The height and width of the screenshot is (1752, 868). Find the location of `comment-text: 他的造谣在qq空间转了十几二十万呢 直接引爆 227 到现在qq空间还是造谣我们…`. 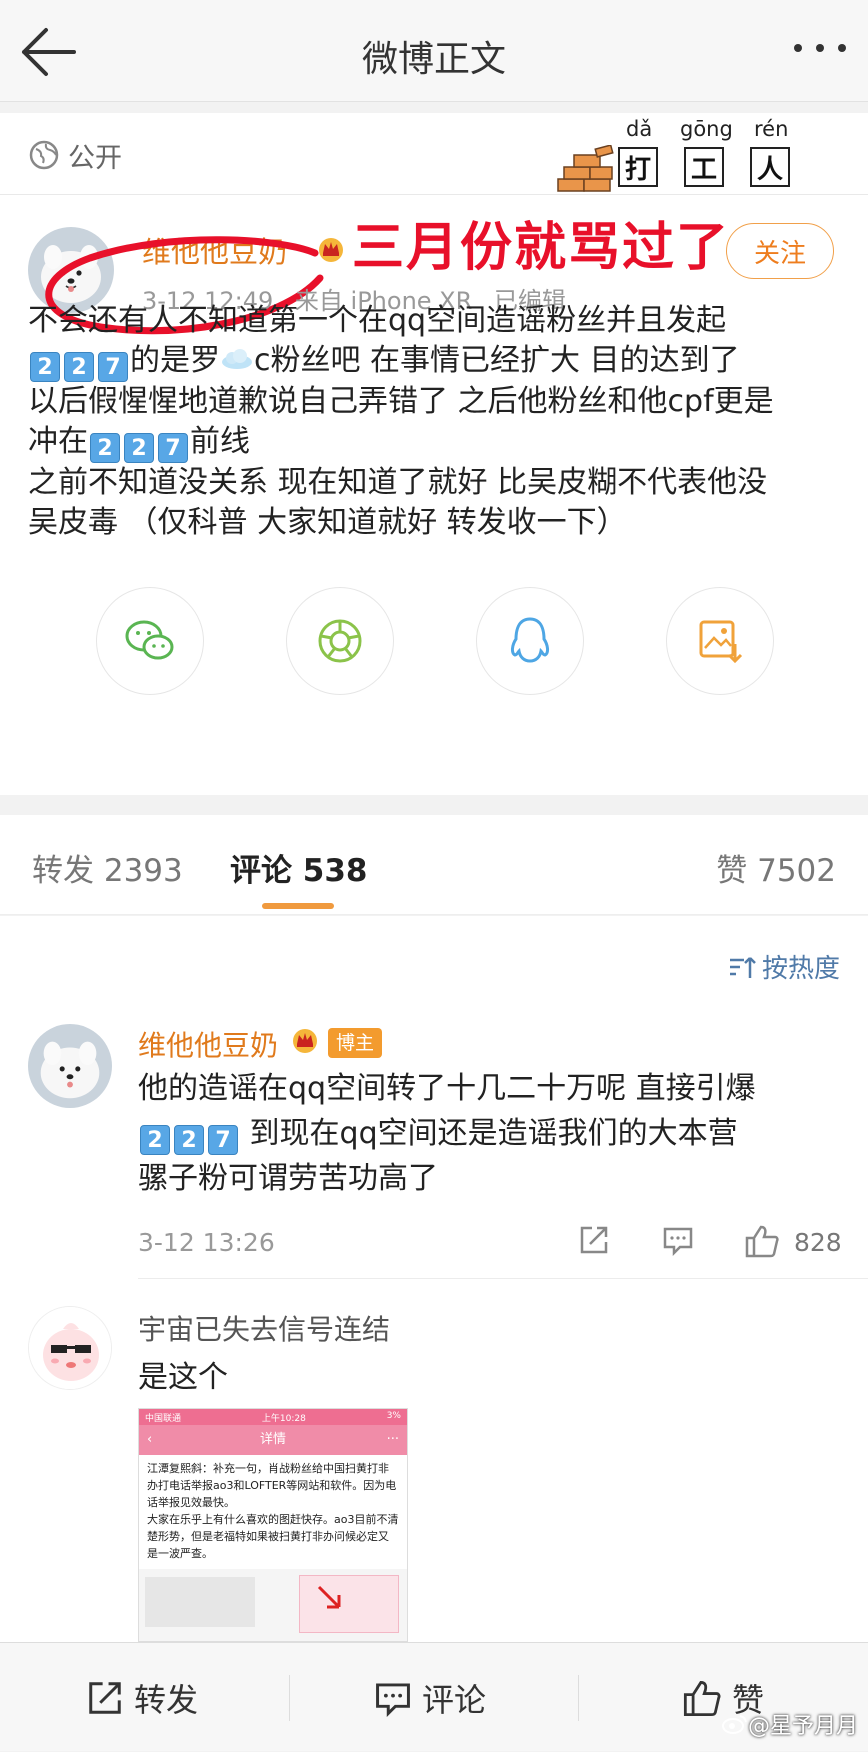

comment-text: 他的造谣在qq空间转了十几二十万呢 直接引爆 227 到现在qq空间还是造谣我们… is located at coordinates (498, 1133).